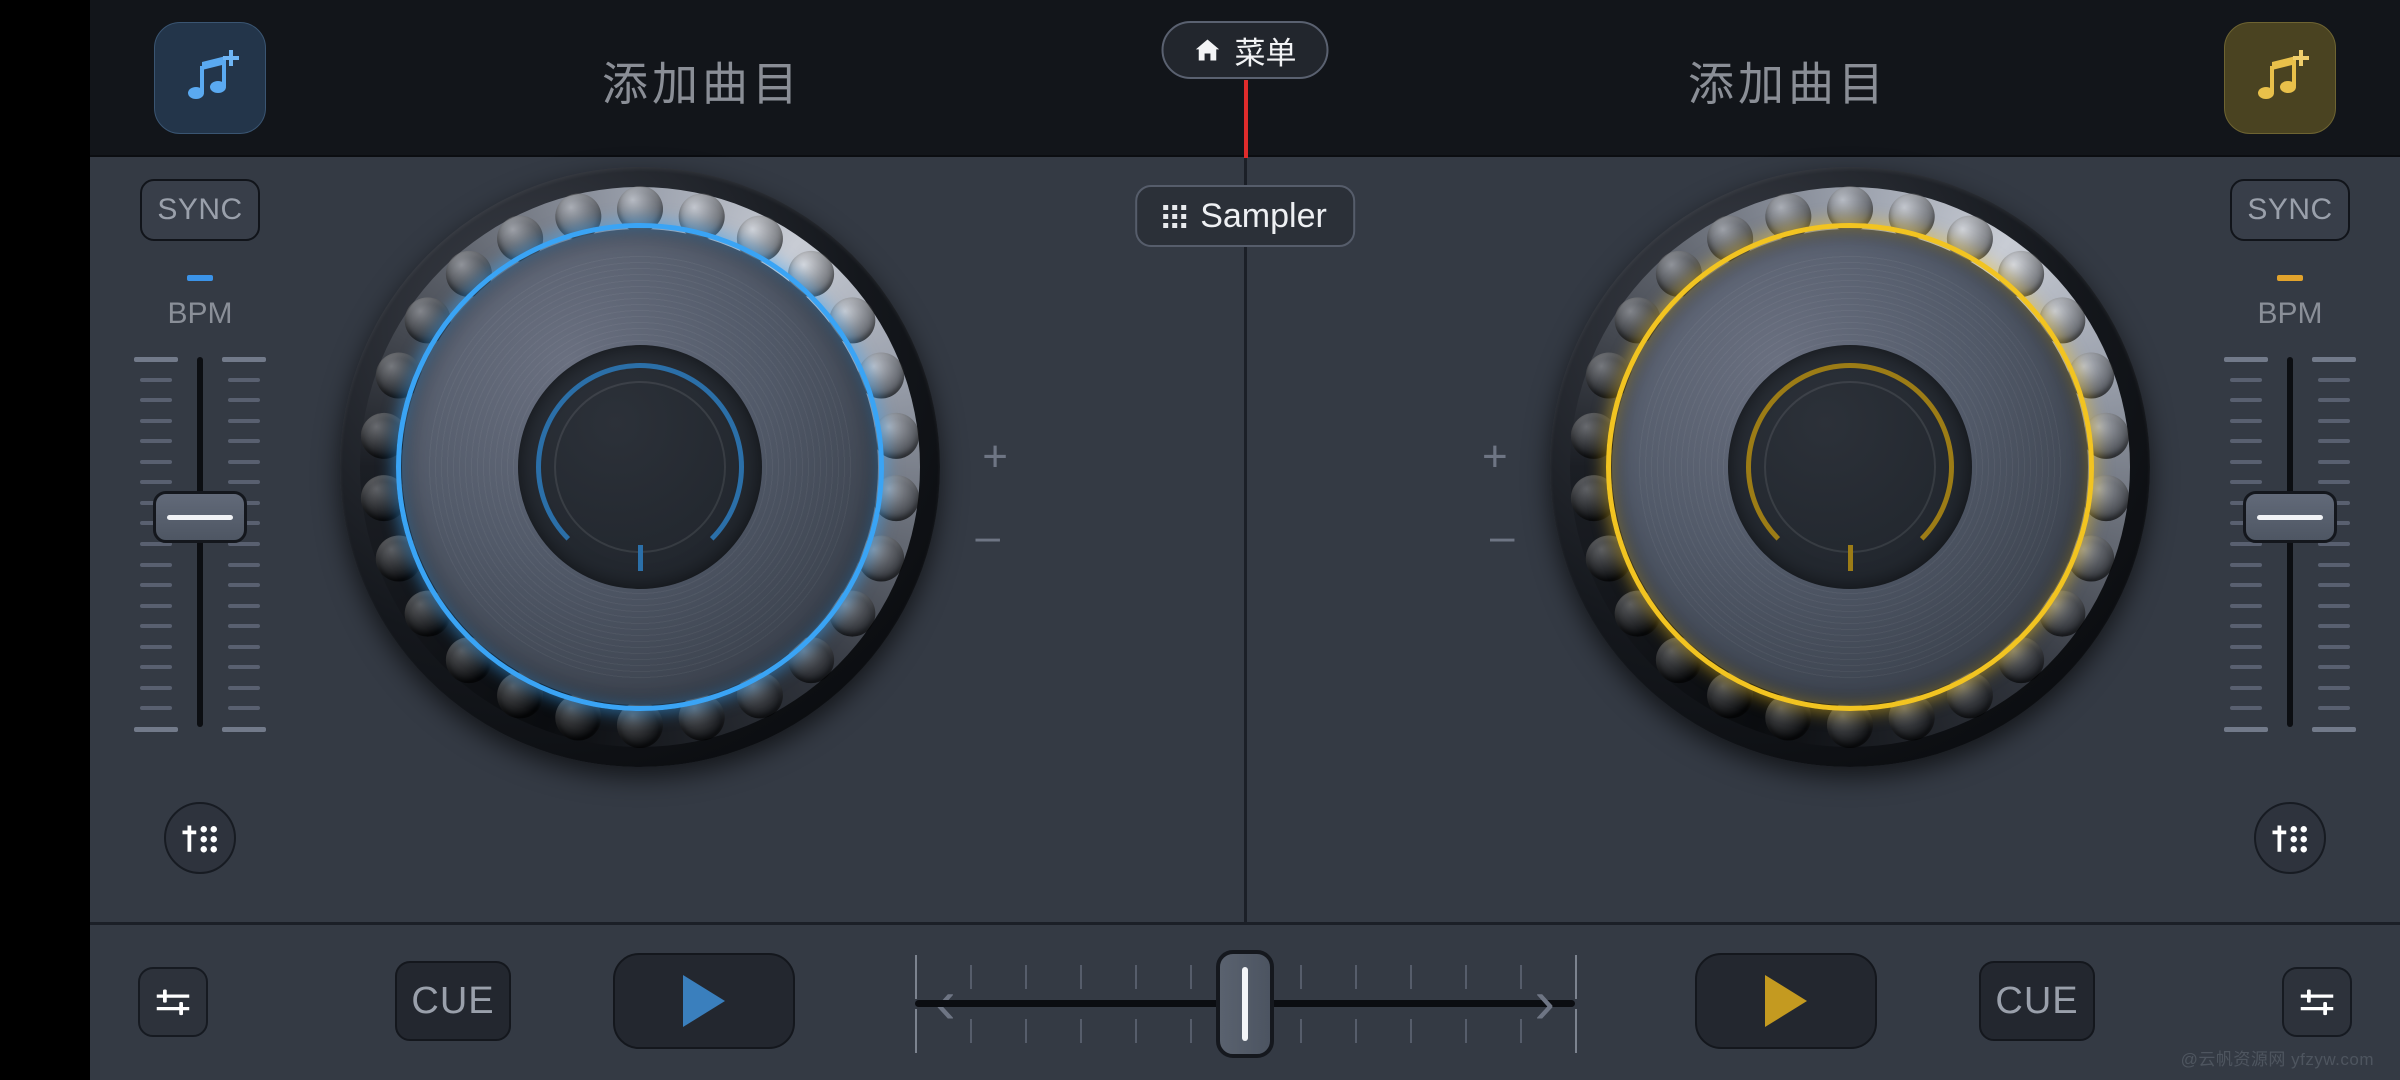 This screenshot has height=1080, width=2400. What do you see at coordinates (1544, 1002) in the screenshot?
I see `crossfader-right-arrow: ›` at bounding box center [1544, 1002].